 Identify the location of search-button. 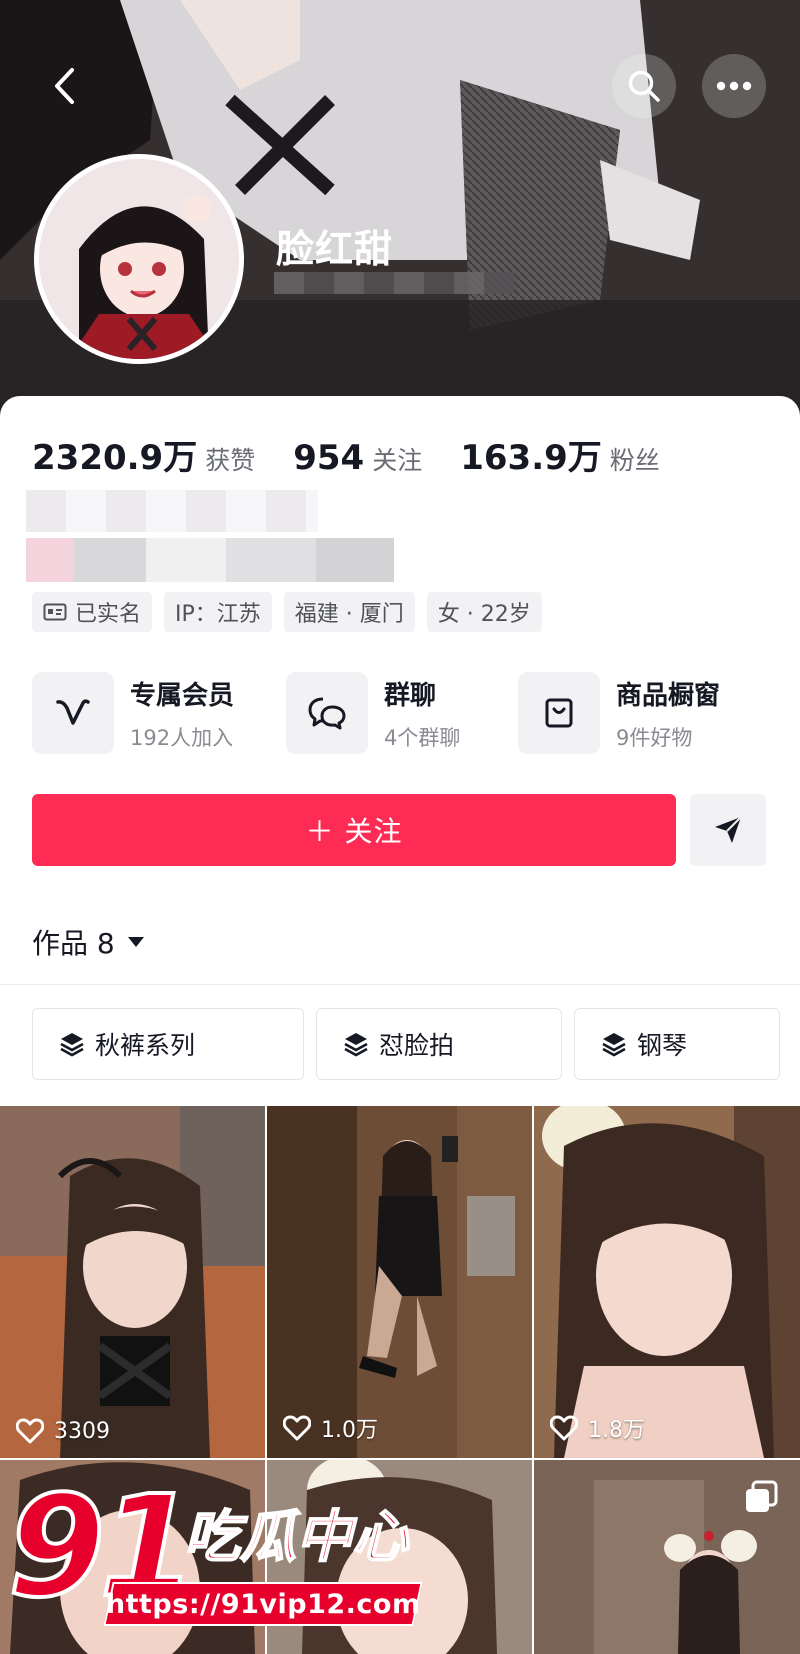
(644, 86).